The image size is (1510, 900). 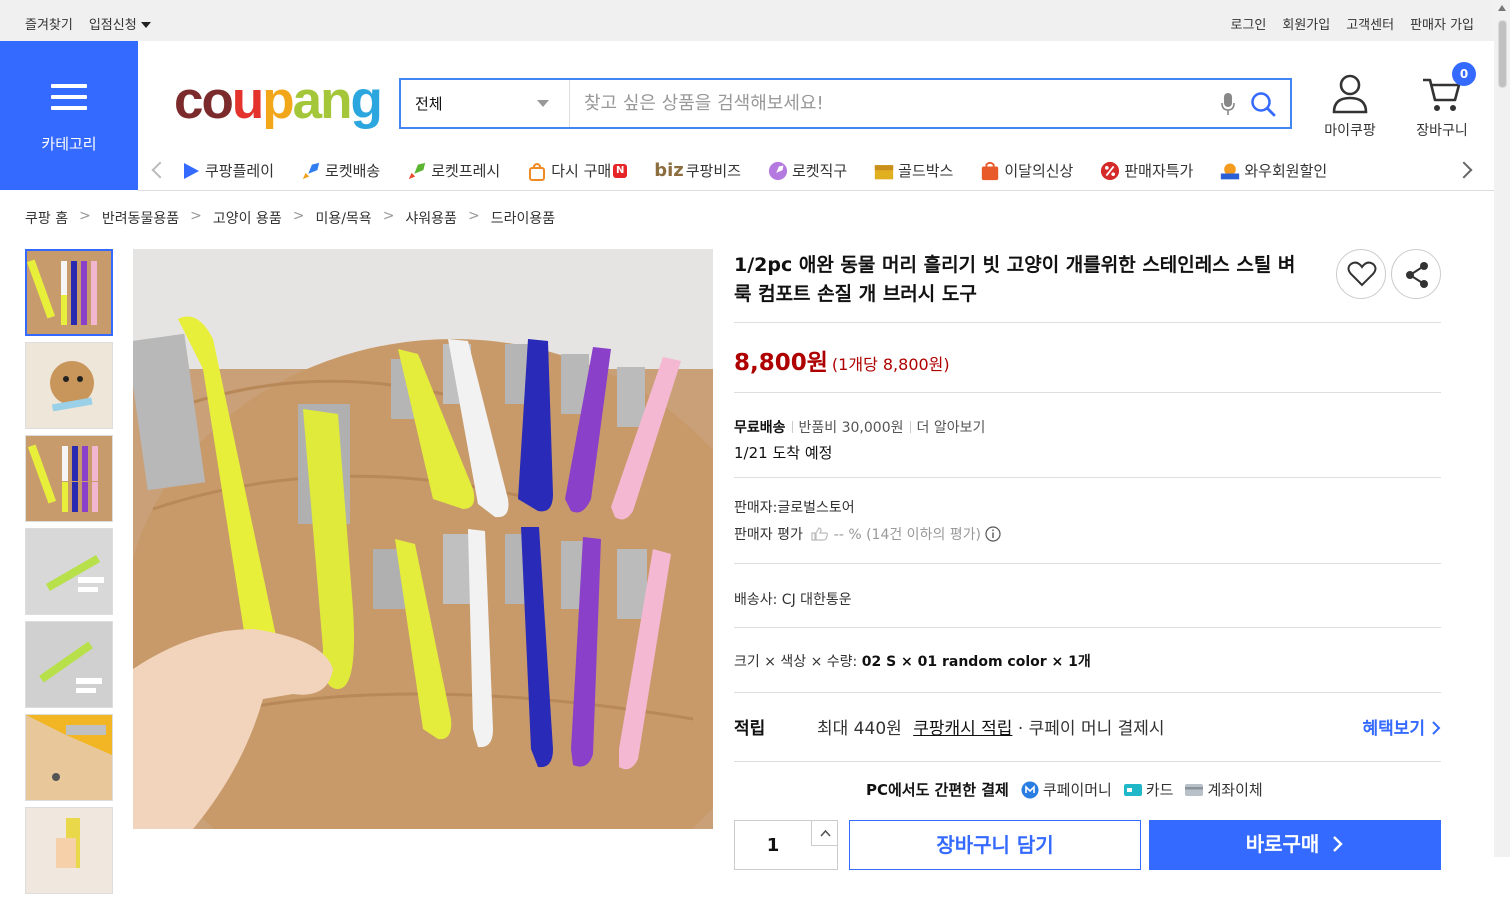 What do you see at coordinates (993, 534) in the screenshot?
I see `info-icon` at bounding box center [993, 534].